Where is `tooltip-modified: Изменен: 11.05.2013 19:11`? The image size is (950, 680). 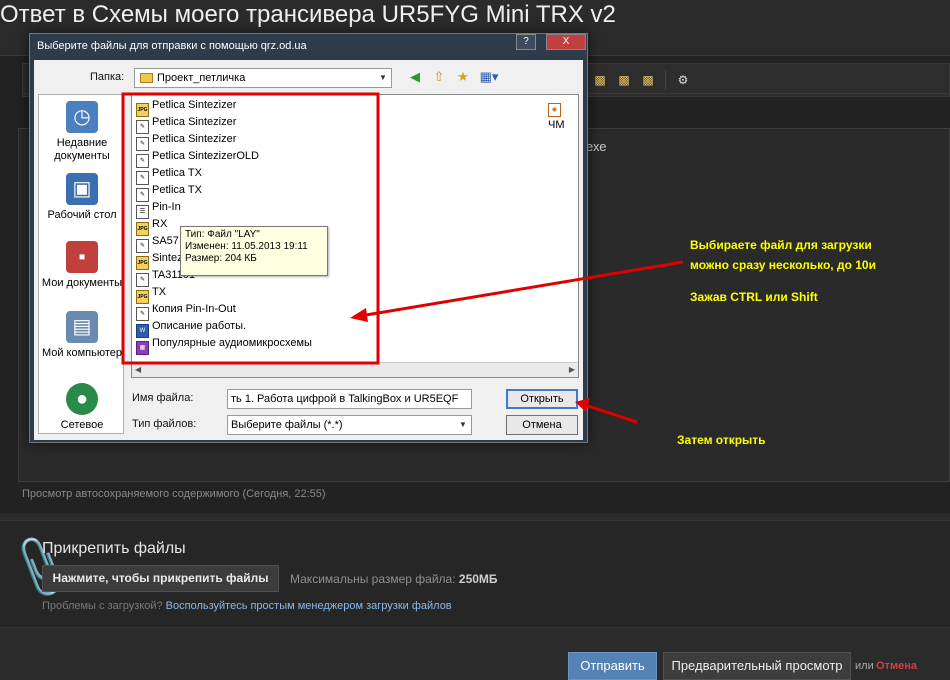 tooltip-modified: Изменен: 11.05.2013 19:11 is located at coordinates (246, 246).